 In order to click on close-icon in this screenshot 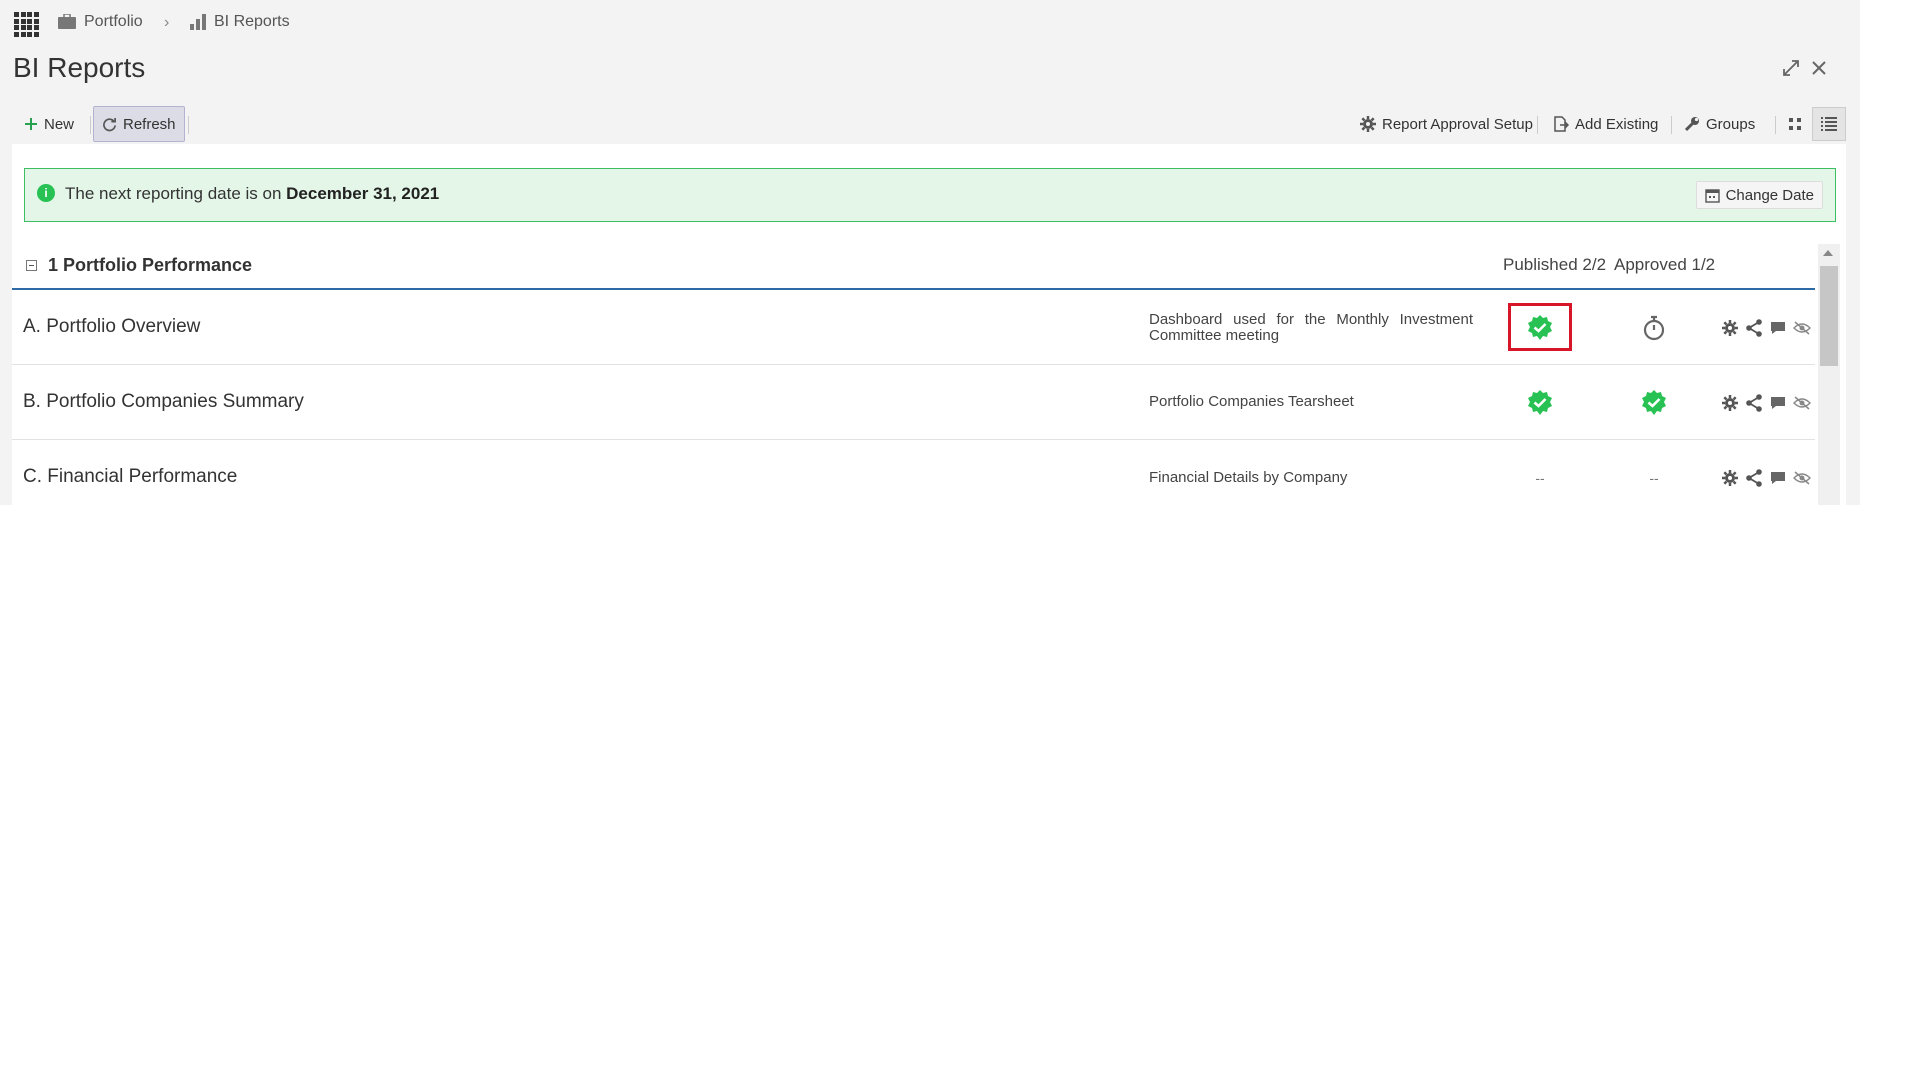, I will do `click(1819, 68)`.